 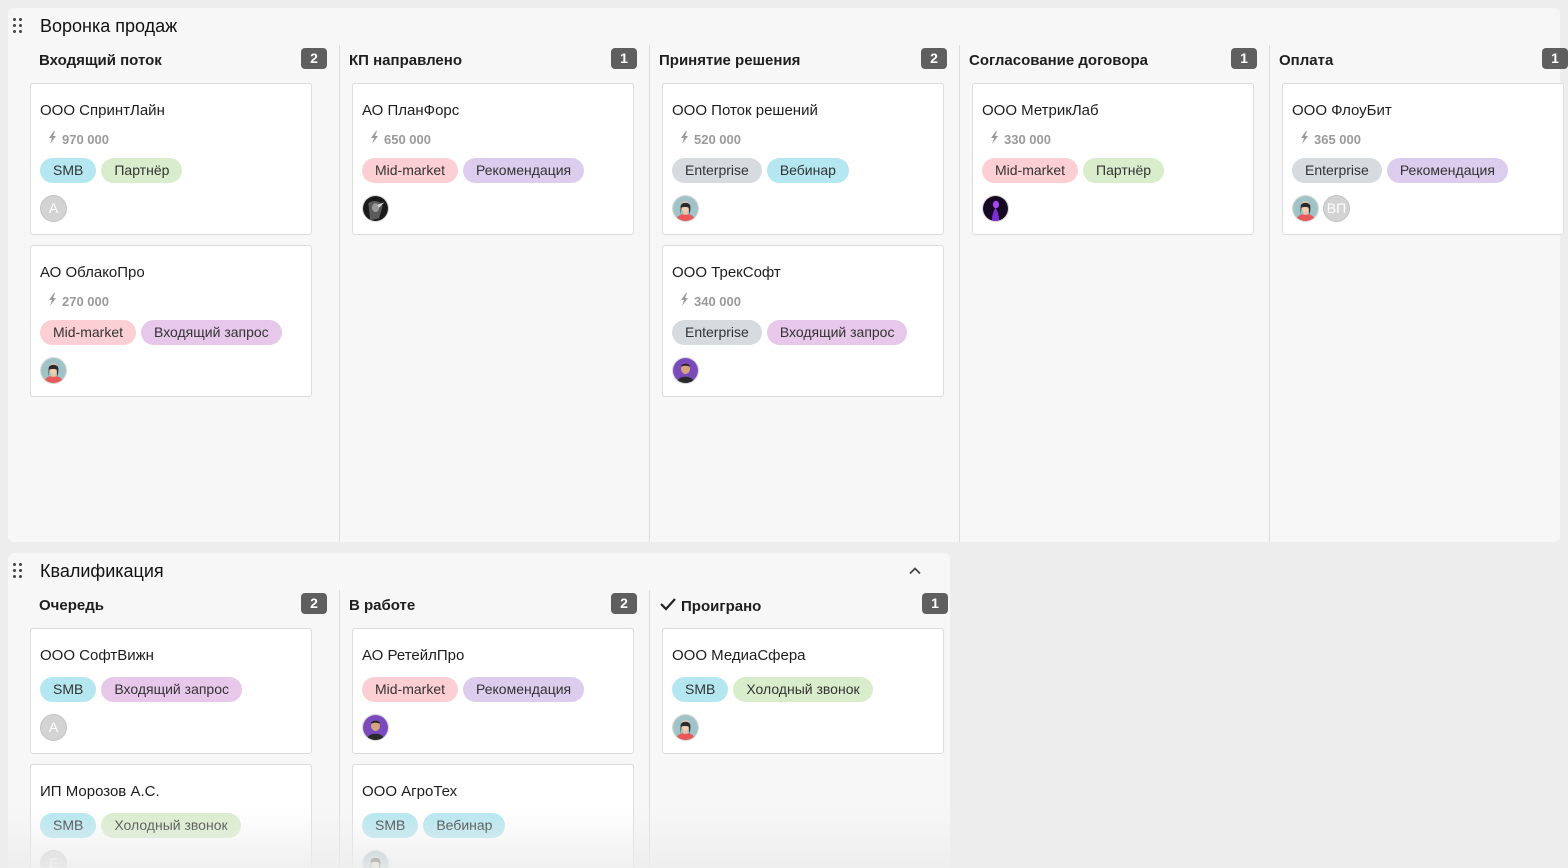 I want to click on column-title: В работе, so click(x=382, y=605).